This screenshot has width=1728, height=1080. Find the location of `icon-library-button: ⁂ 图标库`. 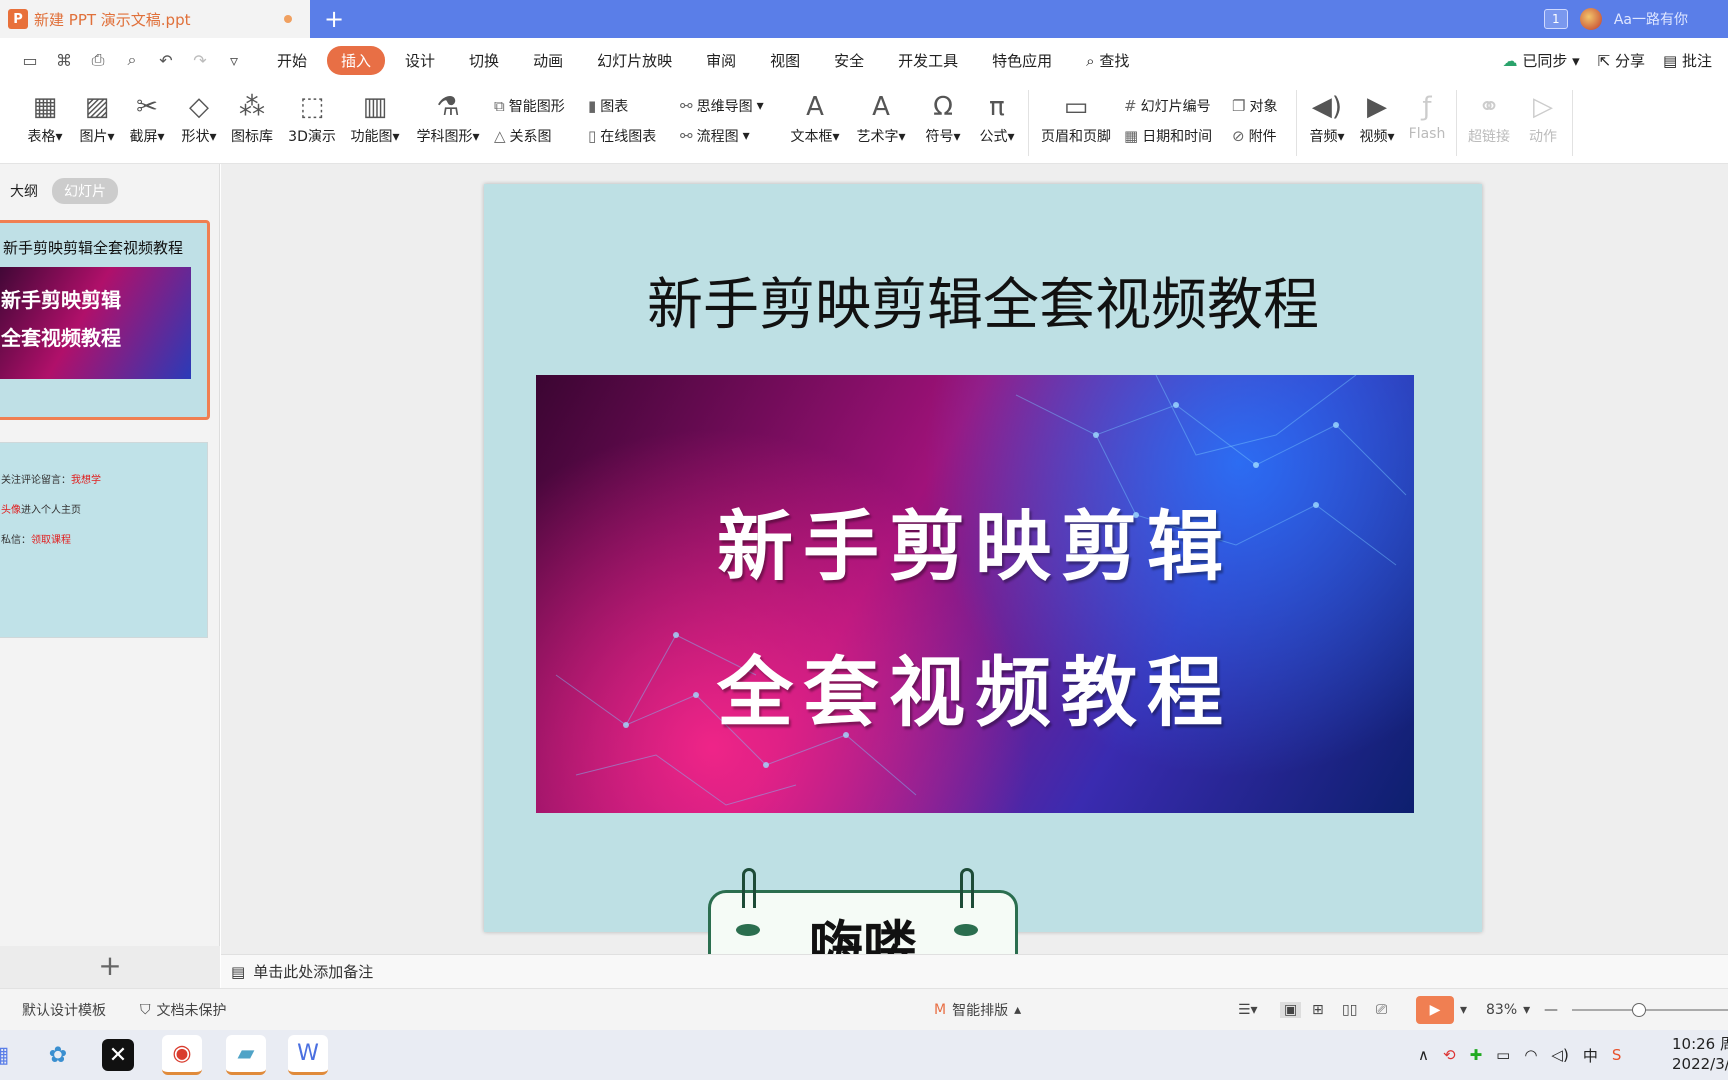

icon-library-button: ⁂ 图标库 is located at coordinates (252, 119).